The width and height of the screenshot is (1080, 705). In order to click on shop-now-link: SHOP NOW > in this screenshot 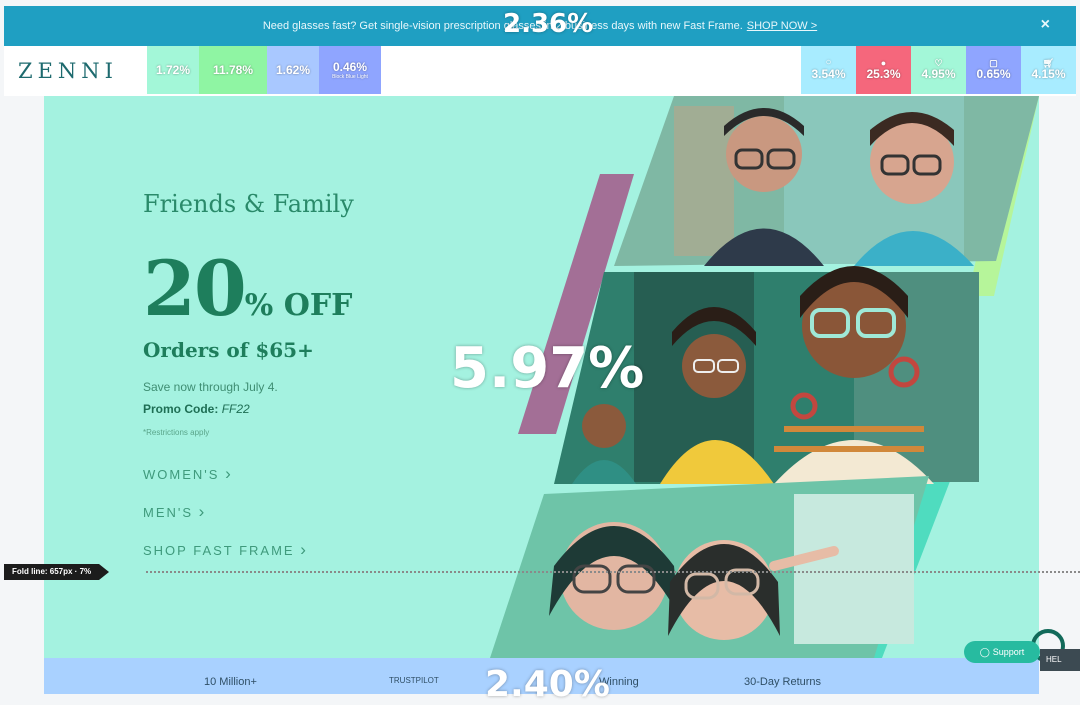, I will do `click(782, 26)`.